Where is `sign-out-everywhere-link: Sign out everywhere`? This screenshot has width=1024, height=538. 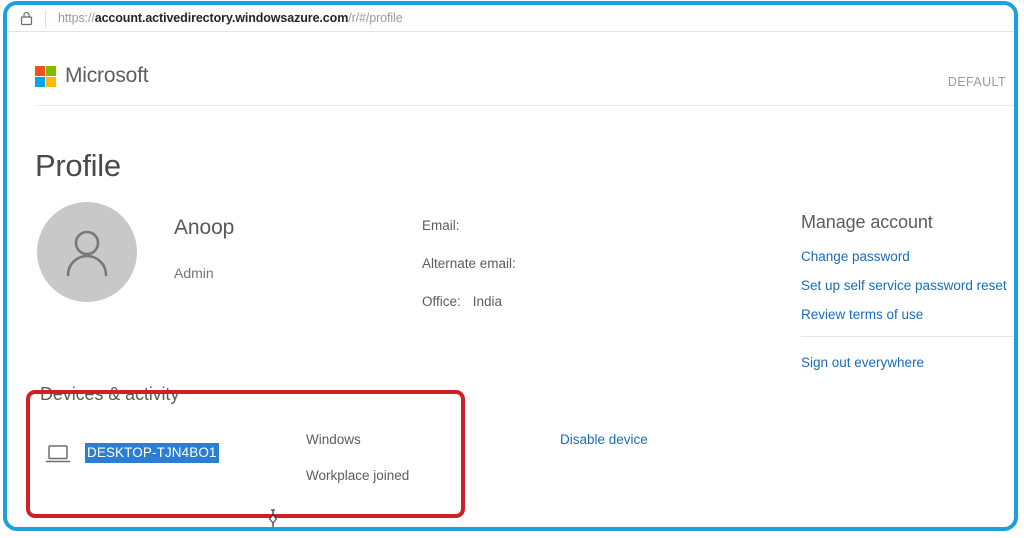 sign-out-everywhere-link: Sign out everywhere is located at coordinates (907, 362).